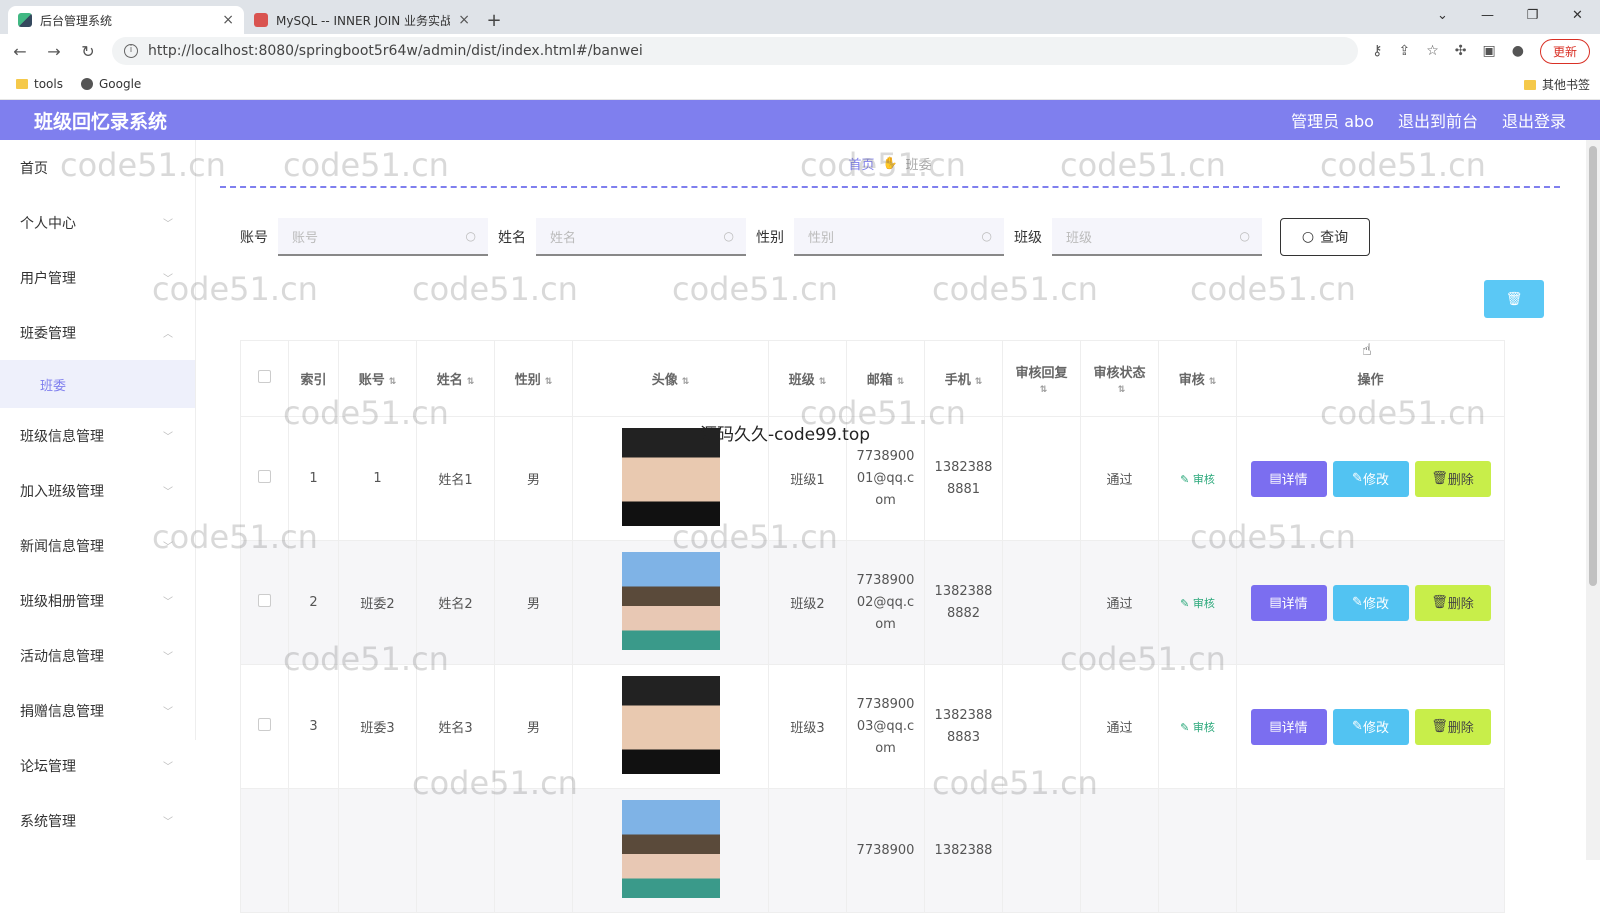 Image resolution: width=1600 pixels, height=913 pixels. What do you see at coordinates (1157, 237) in the screenshot?
I see `class-input: 班级 ○` at bounding box center [1157, 237].